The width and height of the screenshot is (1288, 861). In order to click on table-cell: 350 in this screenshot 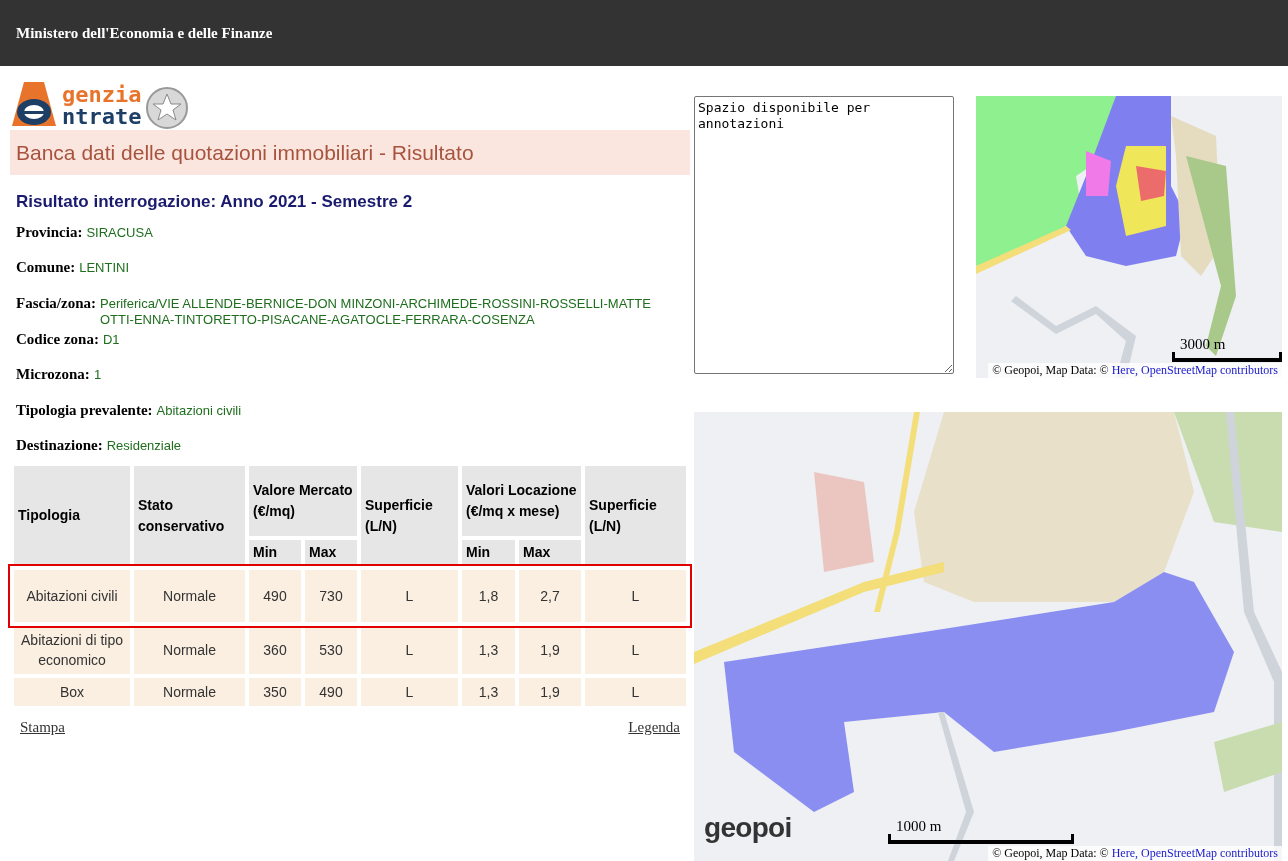, I will do `click(275, 691)`.